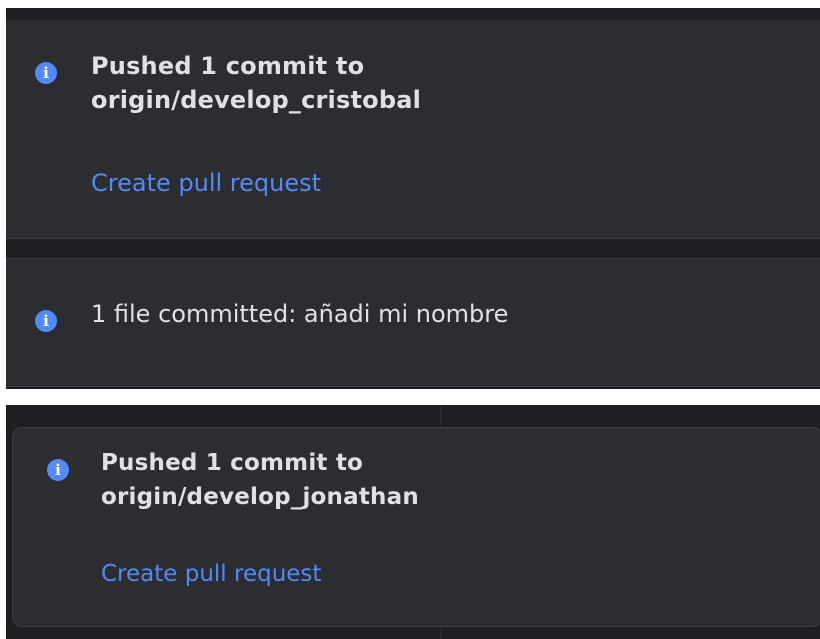 The image size is (820, 639). What do you see at coordinates (260, 497) in the screenshot?
I see `notification-title-line2: origin/develop_jonathan` at bounding box center [260, 497].